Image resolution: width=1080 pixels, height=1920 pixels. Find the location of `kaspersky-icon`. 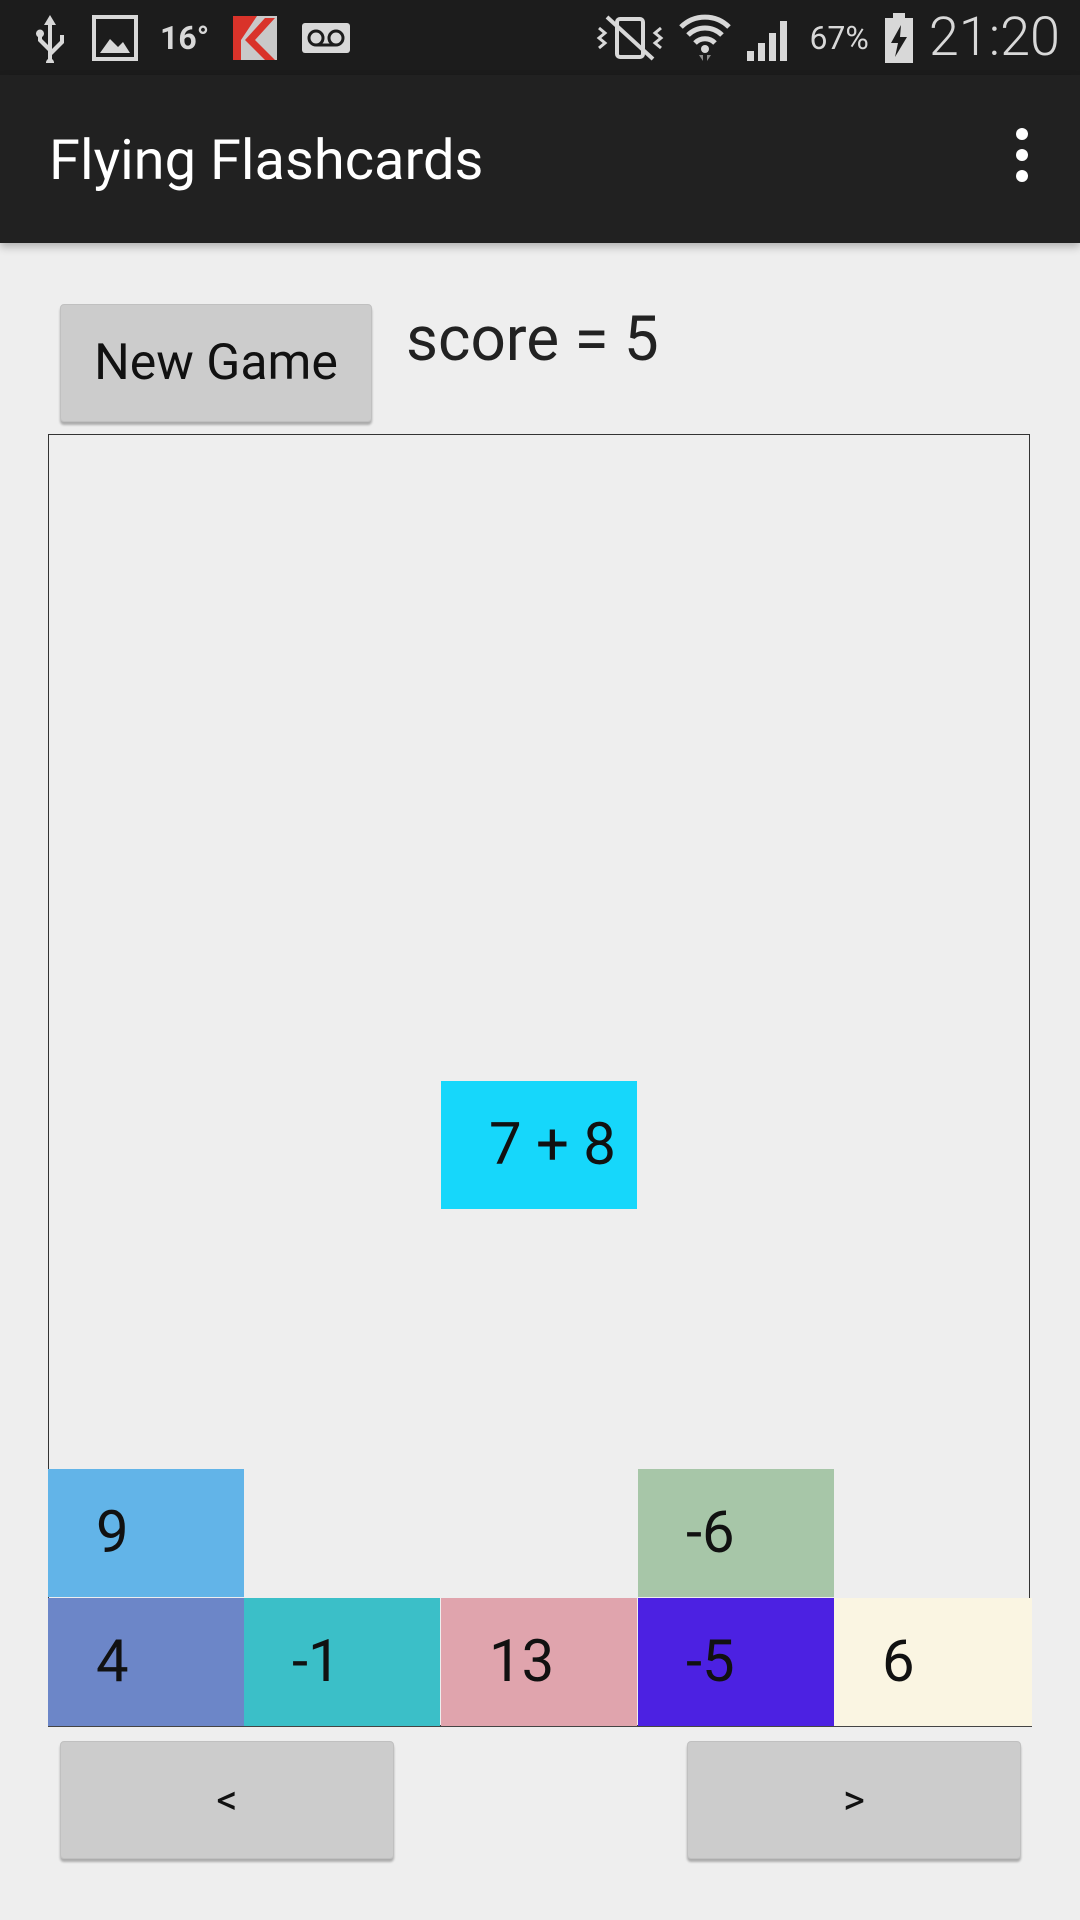

kaspersky-icon is located at coordinates (255, 38).